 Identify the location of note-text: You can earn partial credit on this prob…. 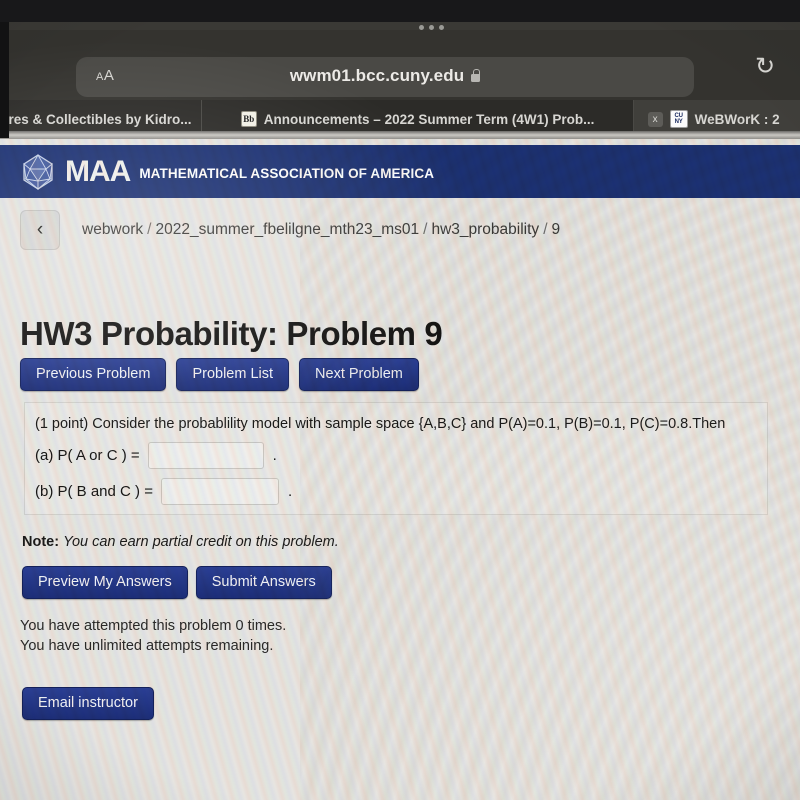
(201, 542).